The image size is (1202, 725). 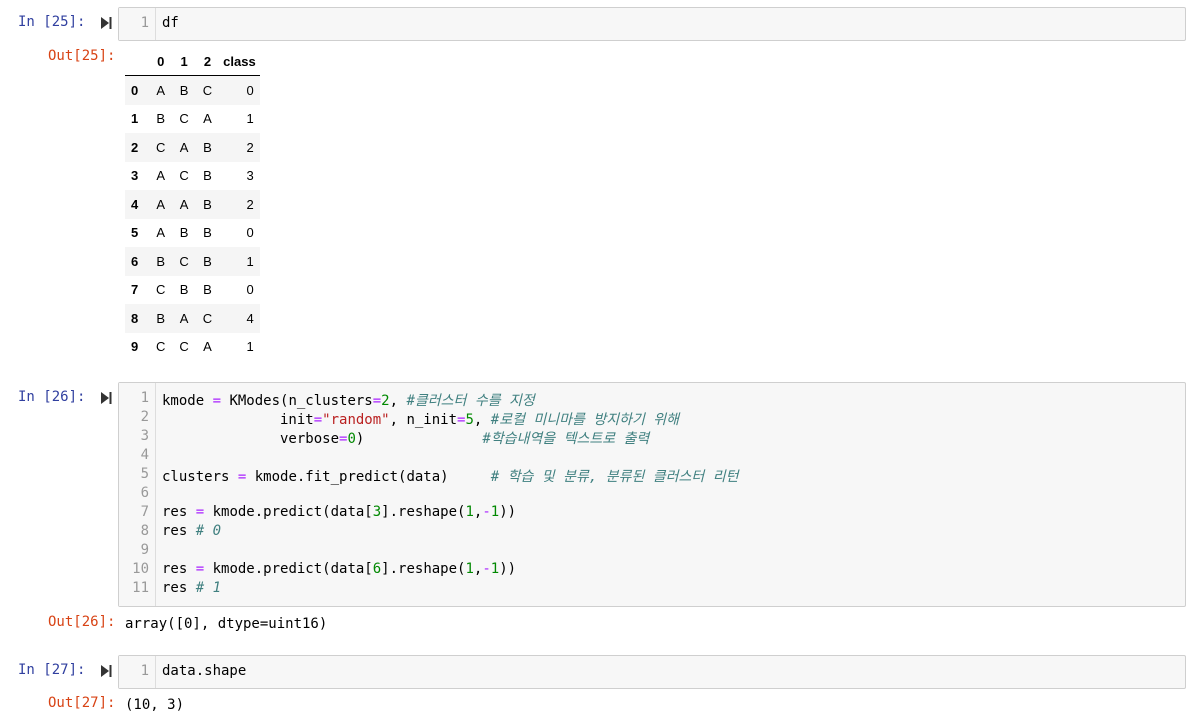 I want to click on table-header-row: 0 1 2 class, so click(x=192, y=62).